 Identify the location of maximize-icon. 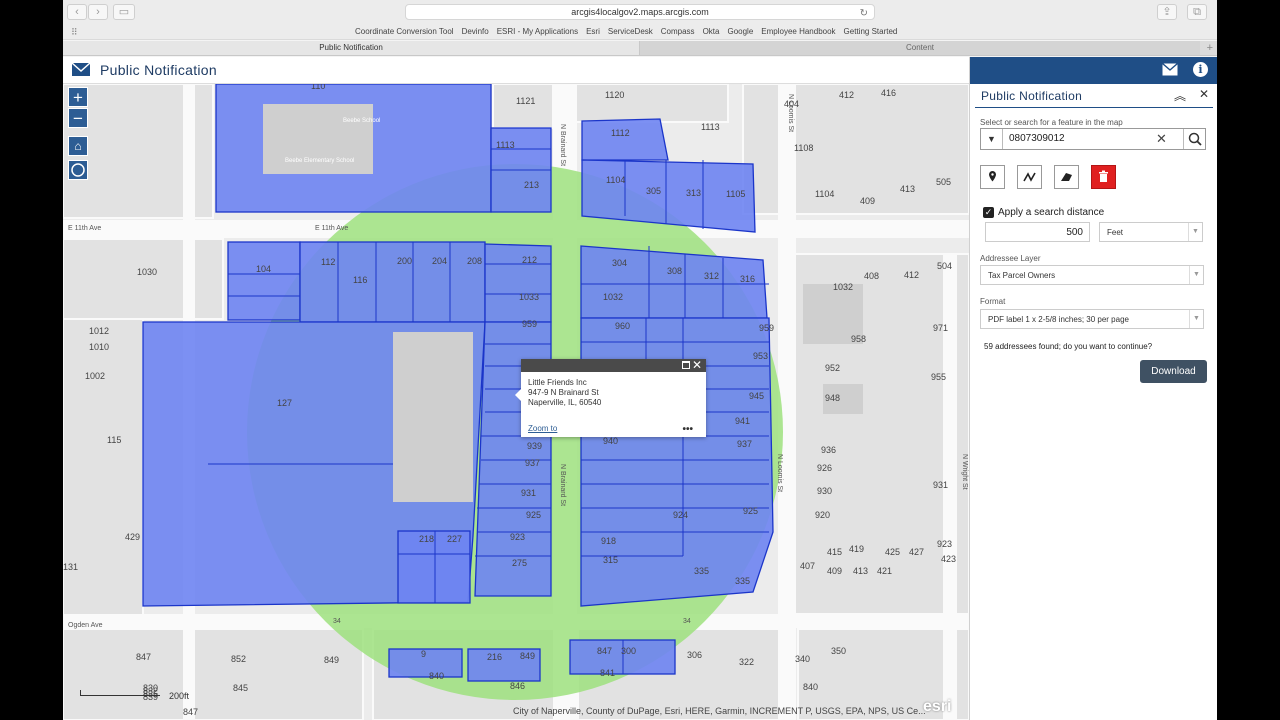
(686, 365).